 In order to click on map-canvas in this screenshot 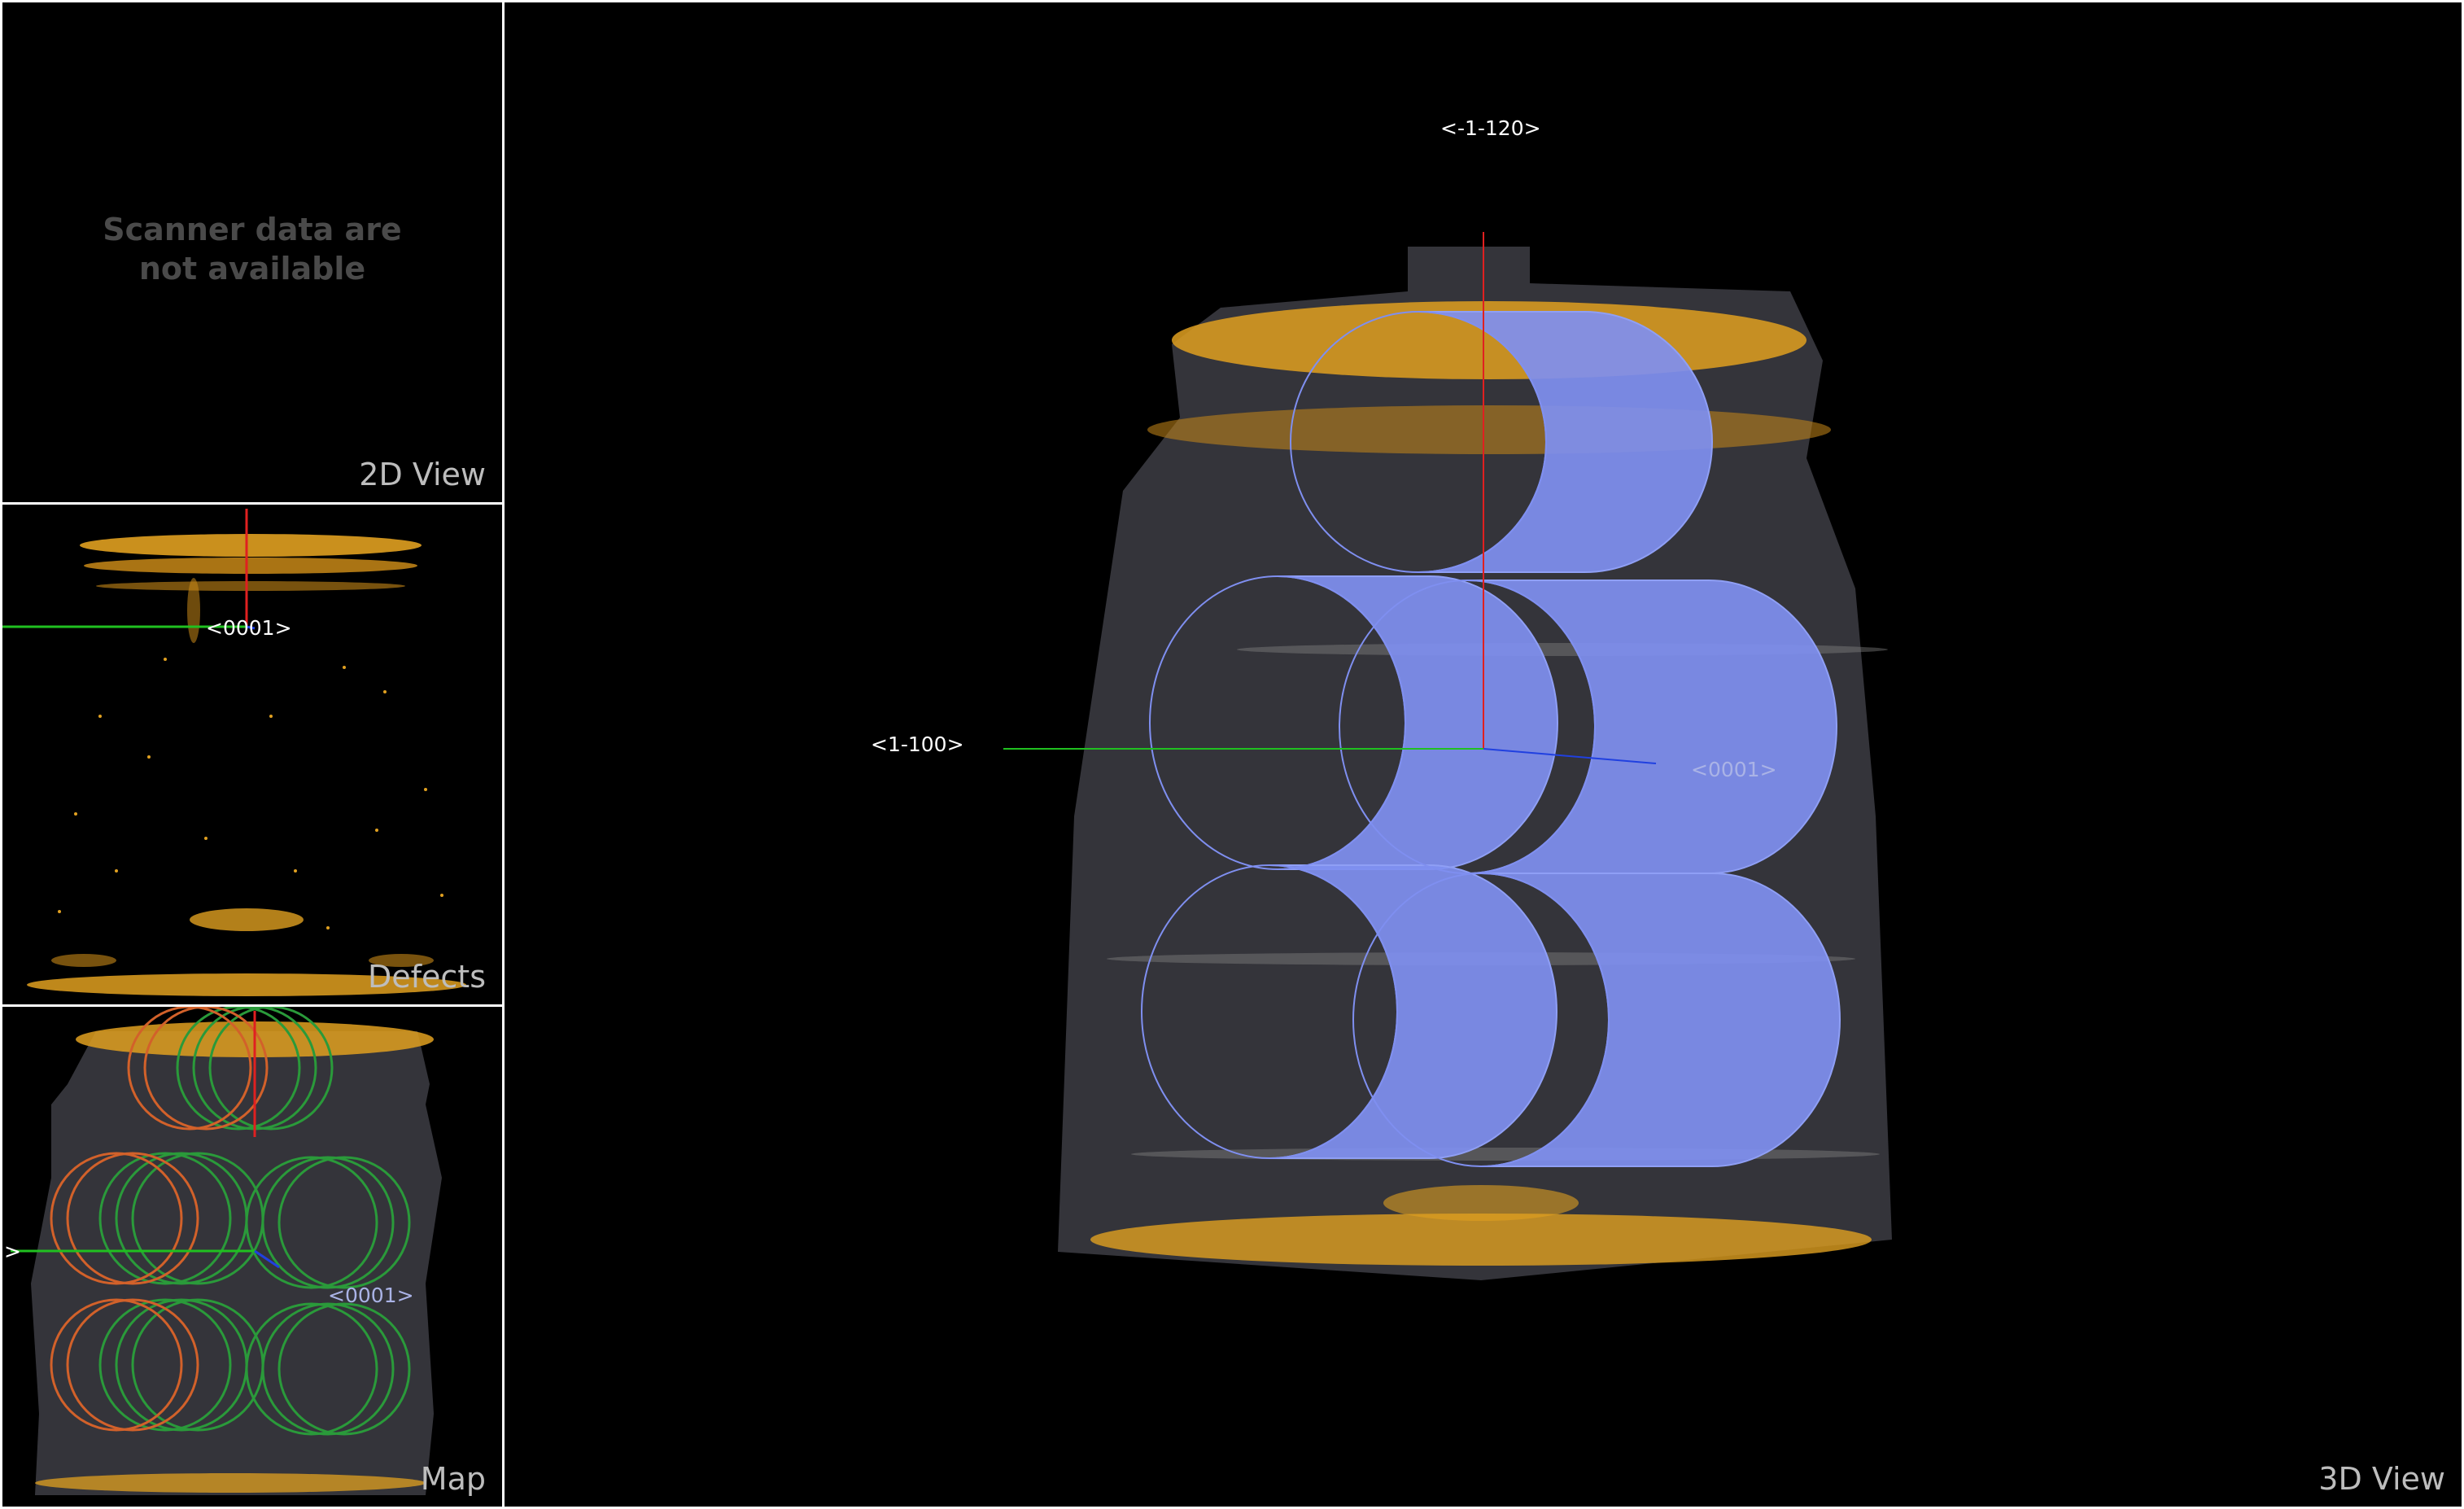, I will do `click(253, 1258)`.